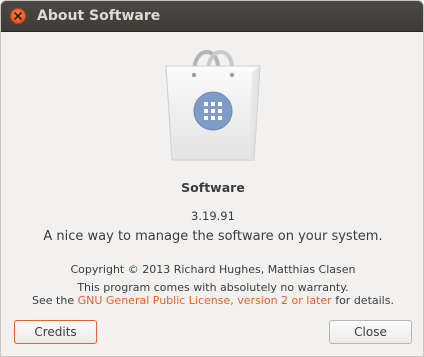  I want to click on license-prefix: See the, so click(55, 300).